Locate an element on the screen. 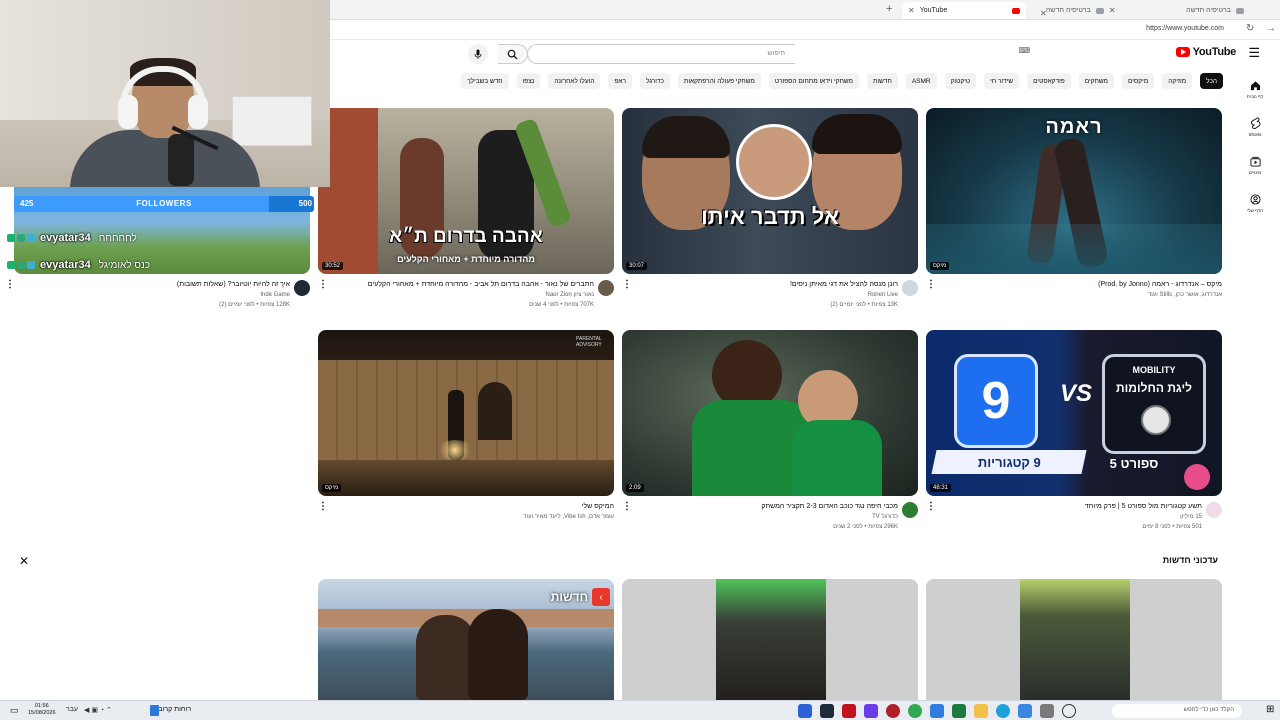 The height and width of the screenshot is (720, 1280). guide-item-subscriptions: מינויים is located at coordinates (1255, 165).